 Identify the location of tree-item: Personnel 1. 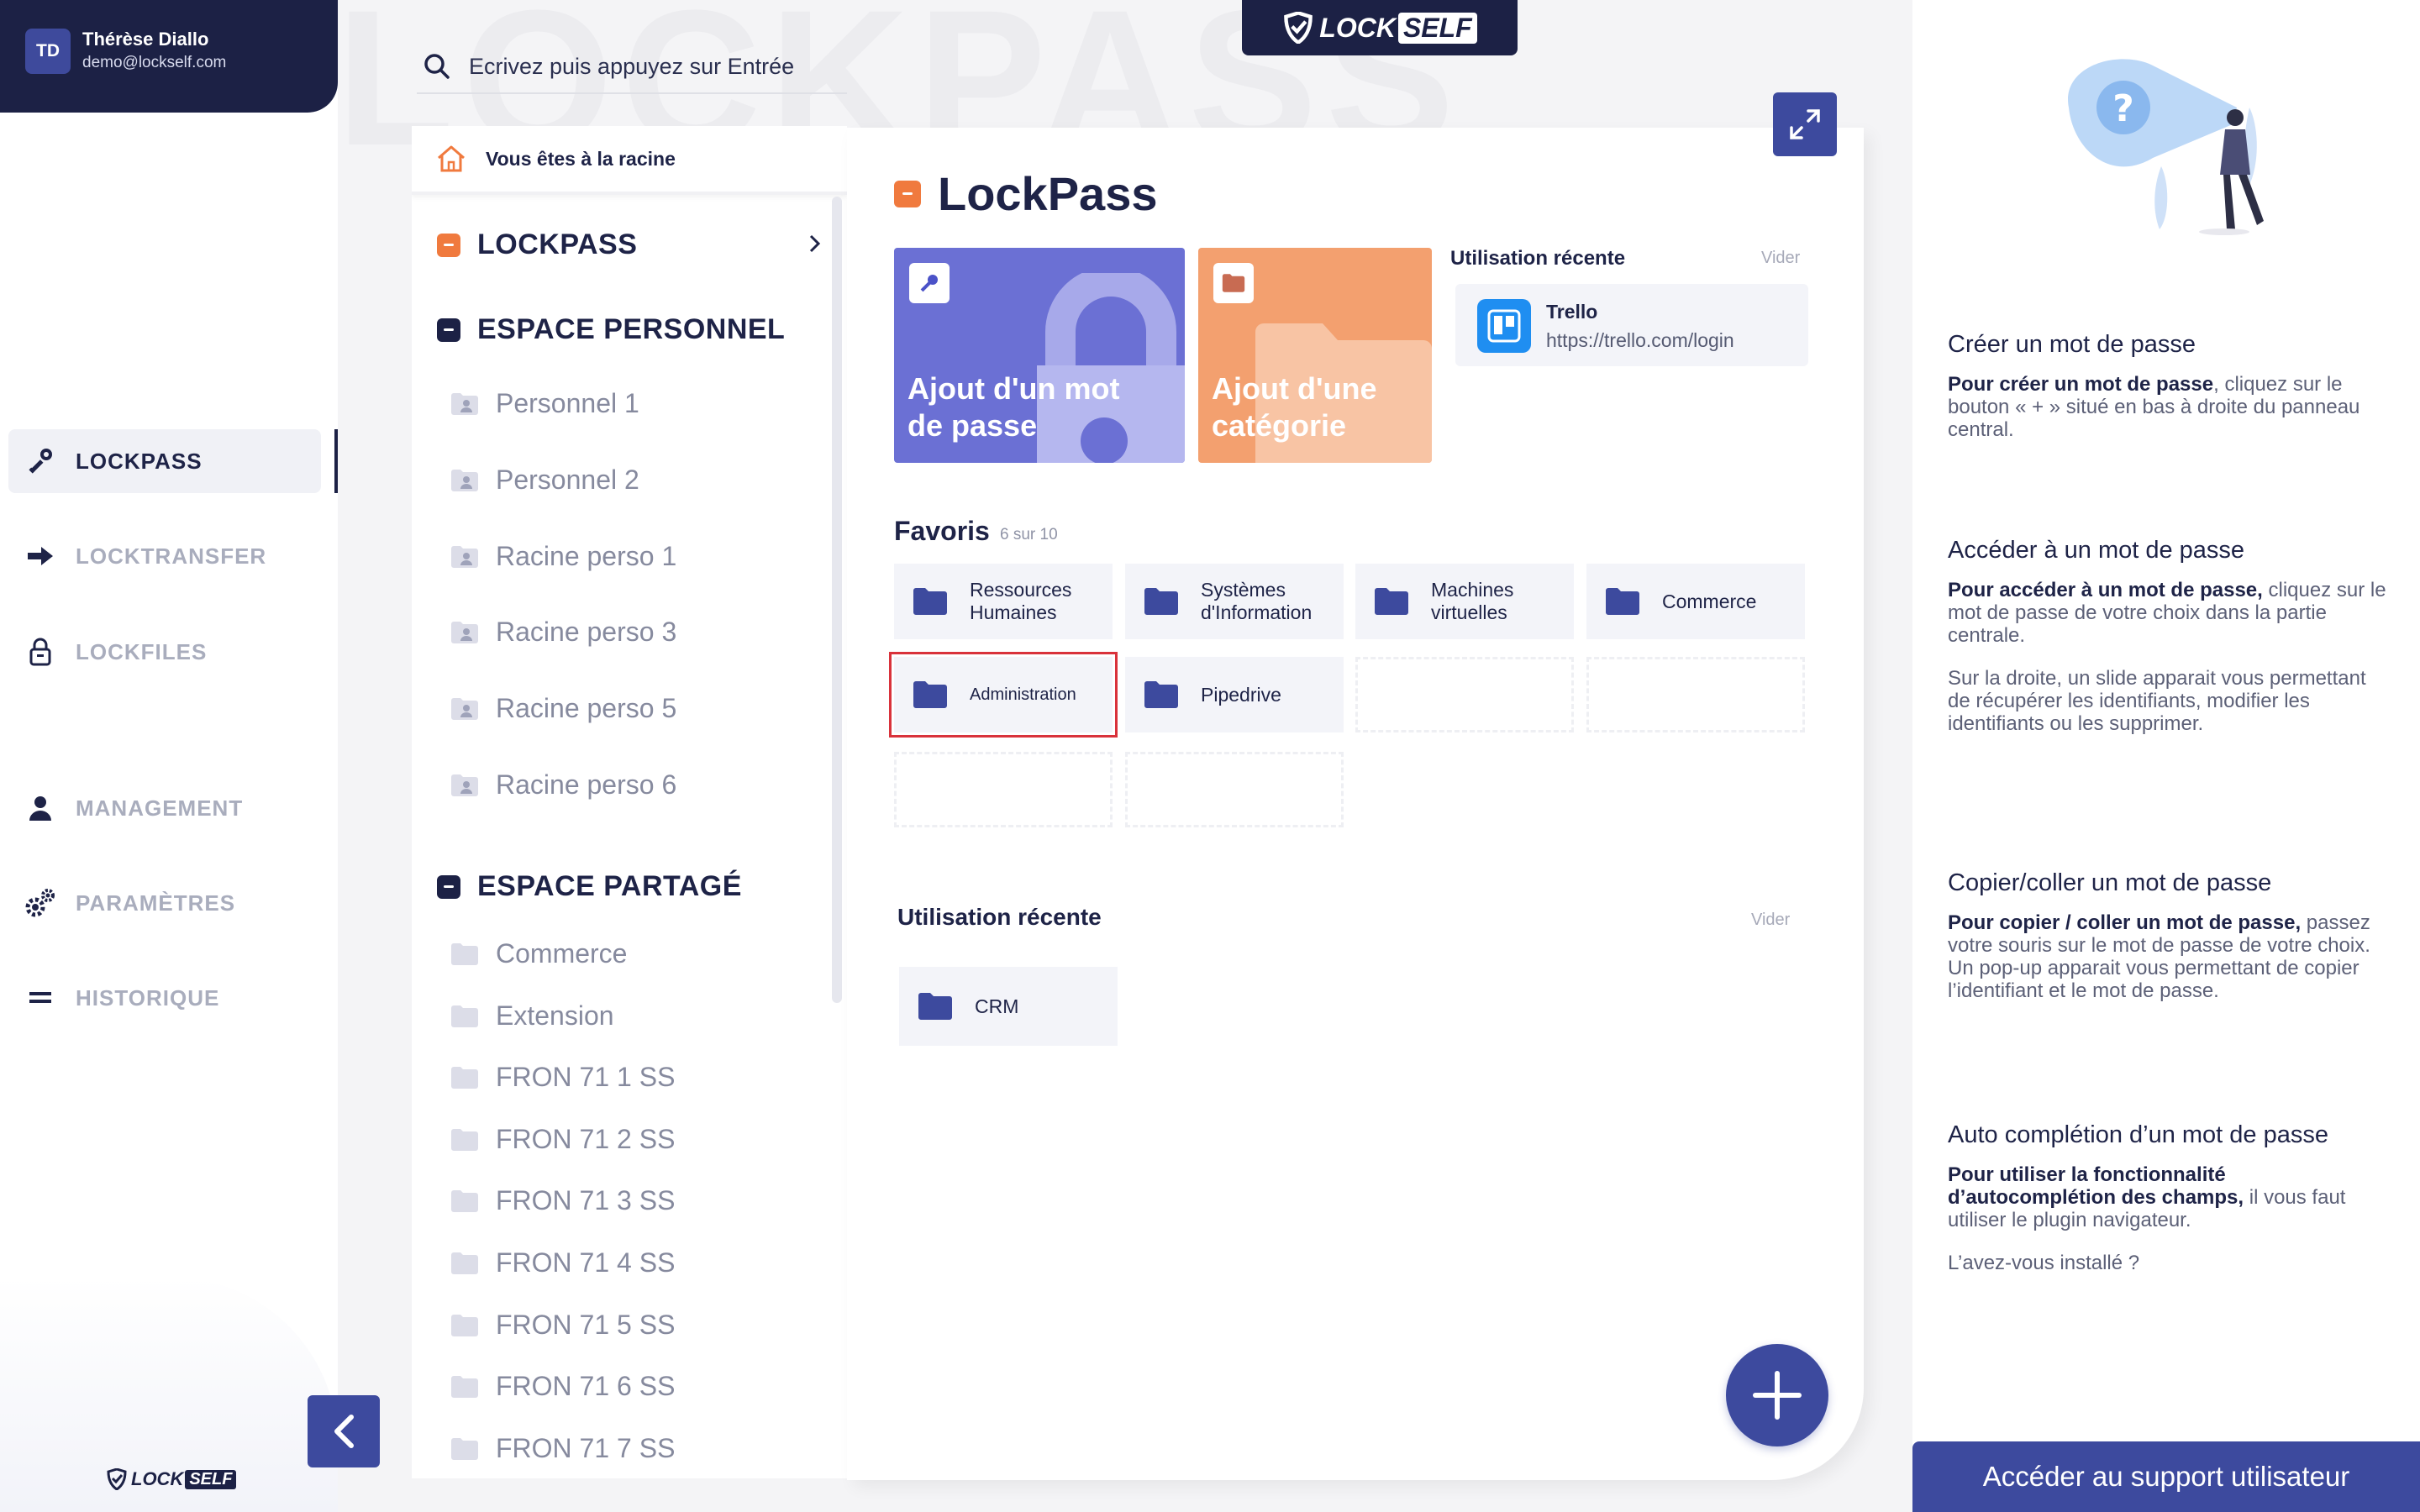
(544, 403).